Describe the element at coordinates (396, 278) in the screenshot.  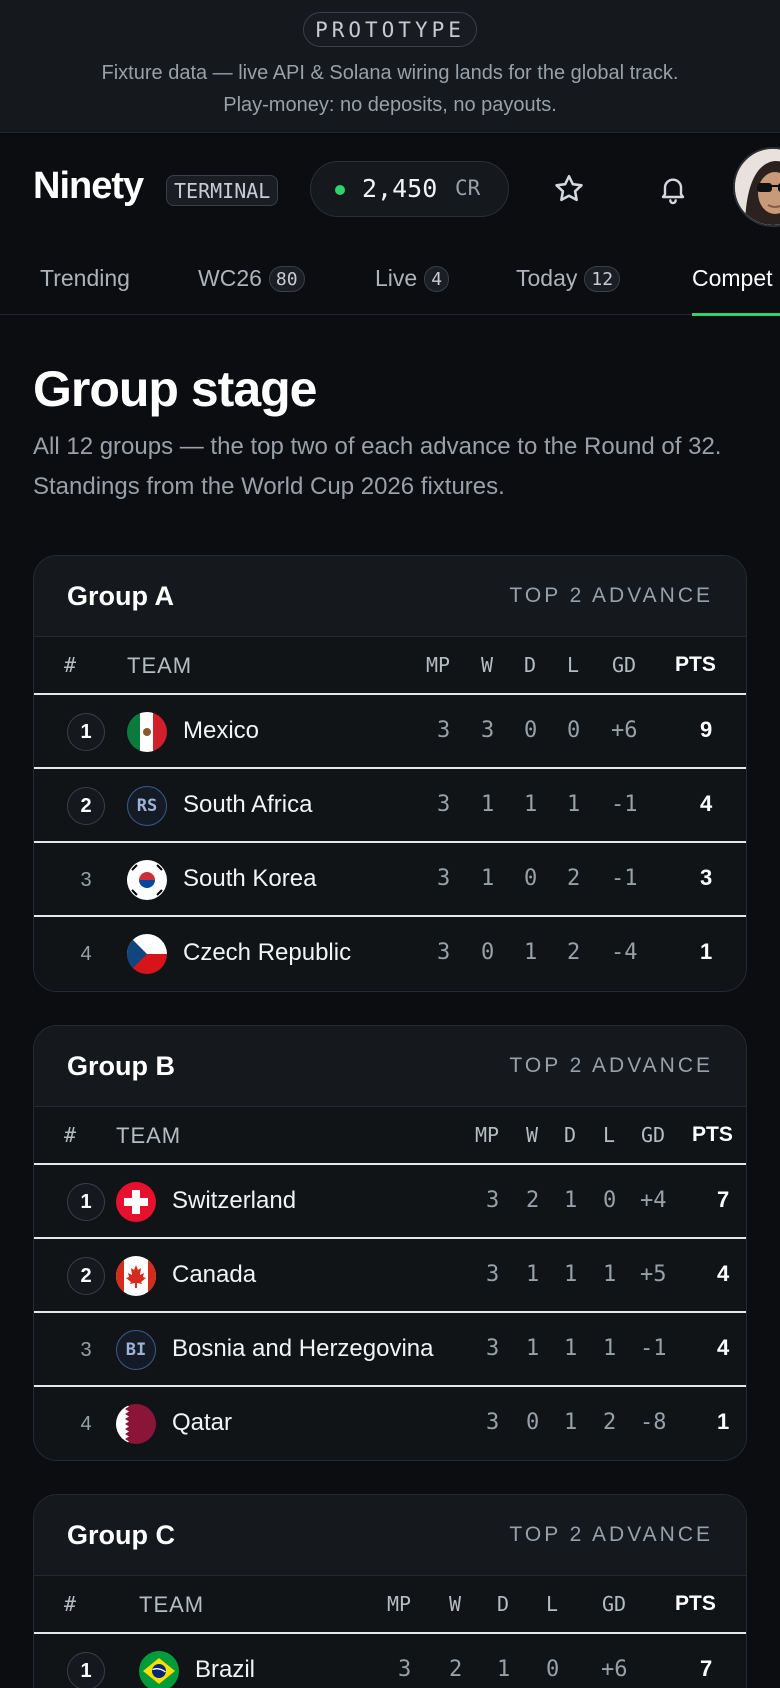
I see `tab-label: Live` at that location.